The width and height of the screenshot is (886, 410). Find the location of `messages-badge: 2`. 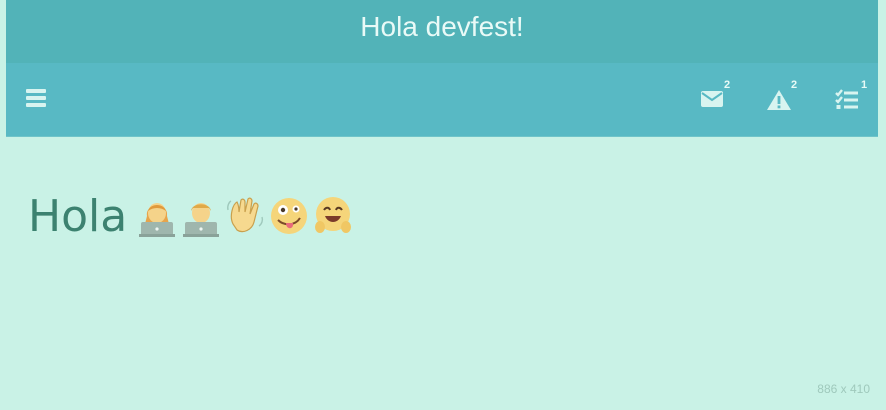

messages-badge: 2 is located at coordinates (727, 85).